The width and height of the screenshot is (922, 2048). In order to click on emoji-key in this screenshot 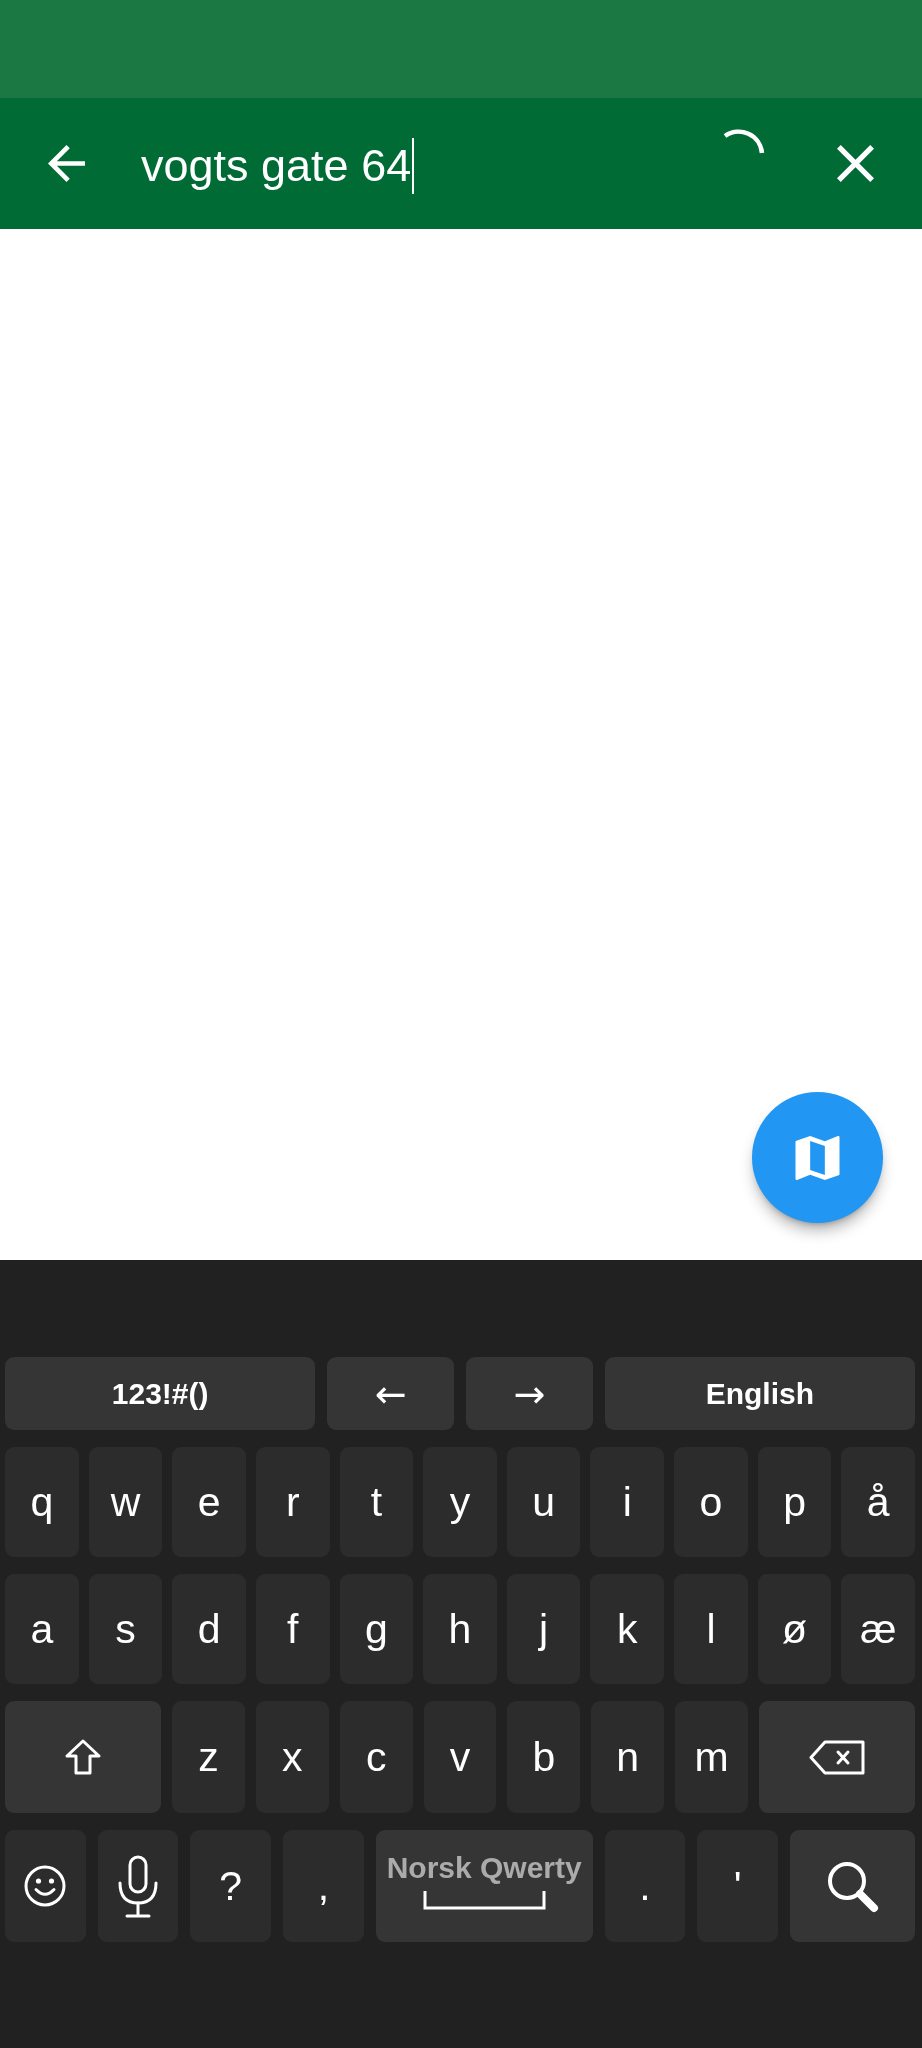, I will do `click(45, 1886)`.